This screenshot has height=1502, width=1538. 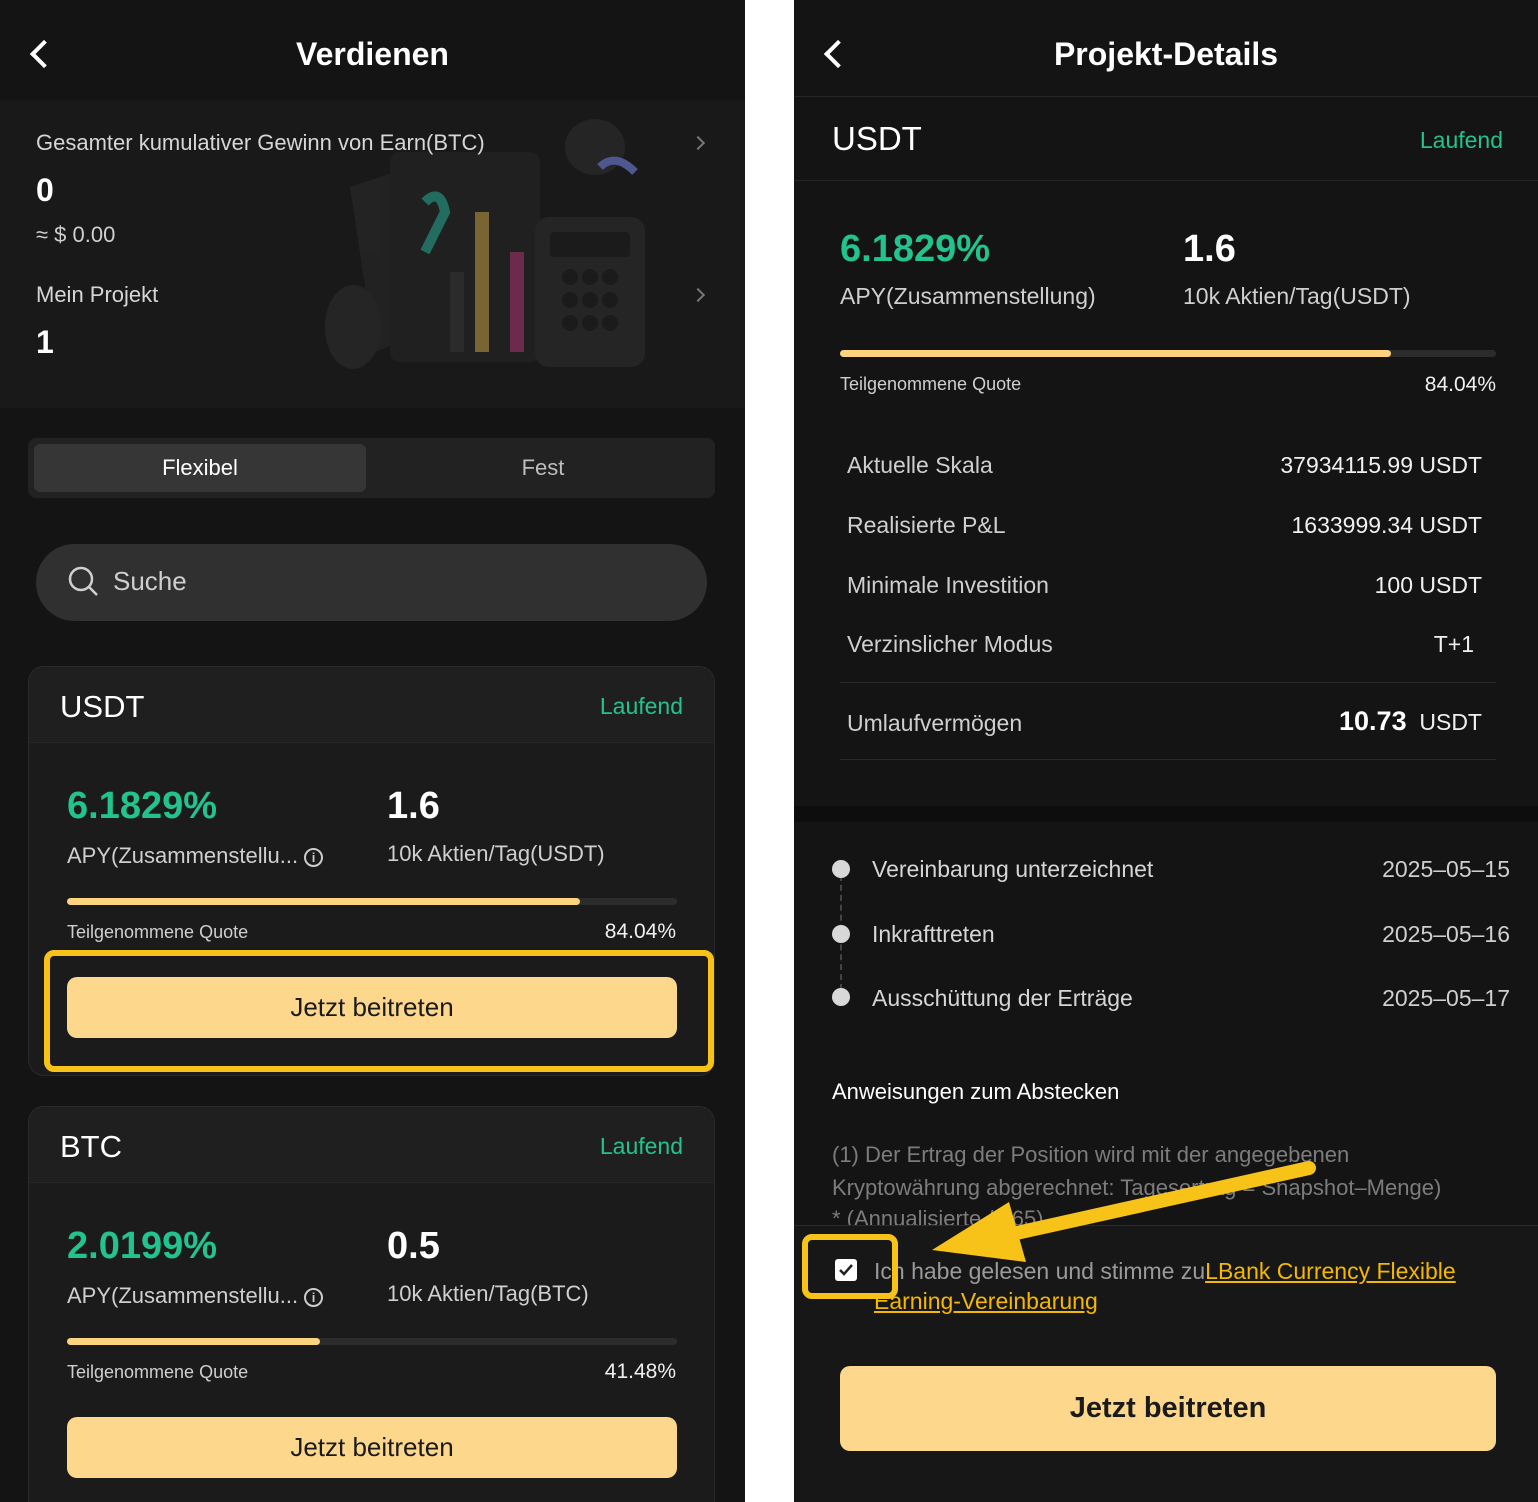 I want to click on coin-name: BTC, so click(x=91, y=1146).